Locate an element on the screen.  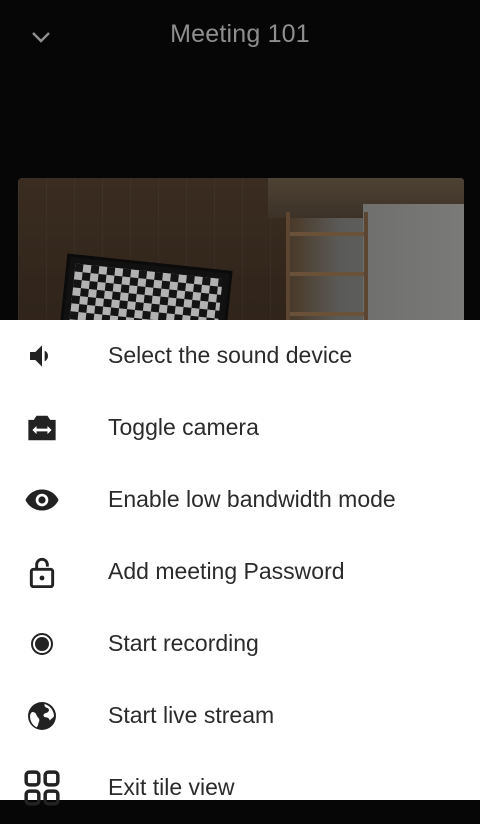
menu-item-toggle-camera: Toggle camera is located at coordinates (240, 428).